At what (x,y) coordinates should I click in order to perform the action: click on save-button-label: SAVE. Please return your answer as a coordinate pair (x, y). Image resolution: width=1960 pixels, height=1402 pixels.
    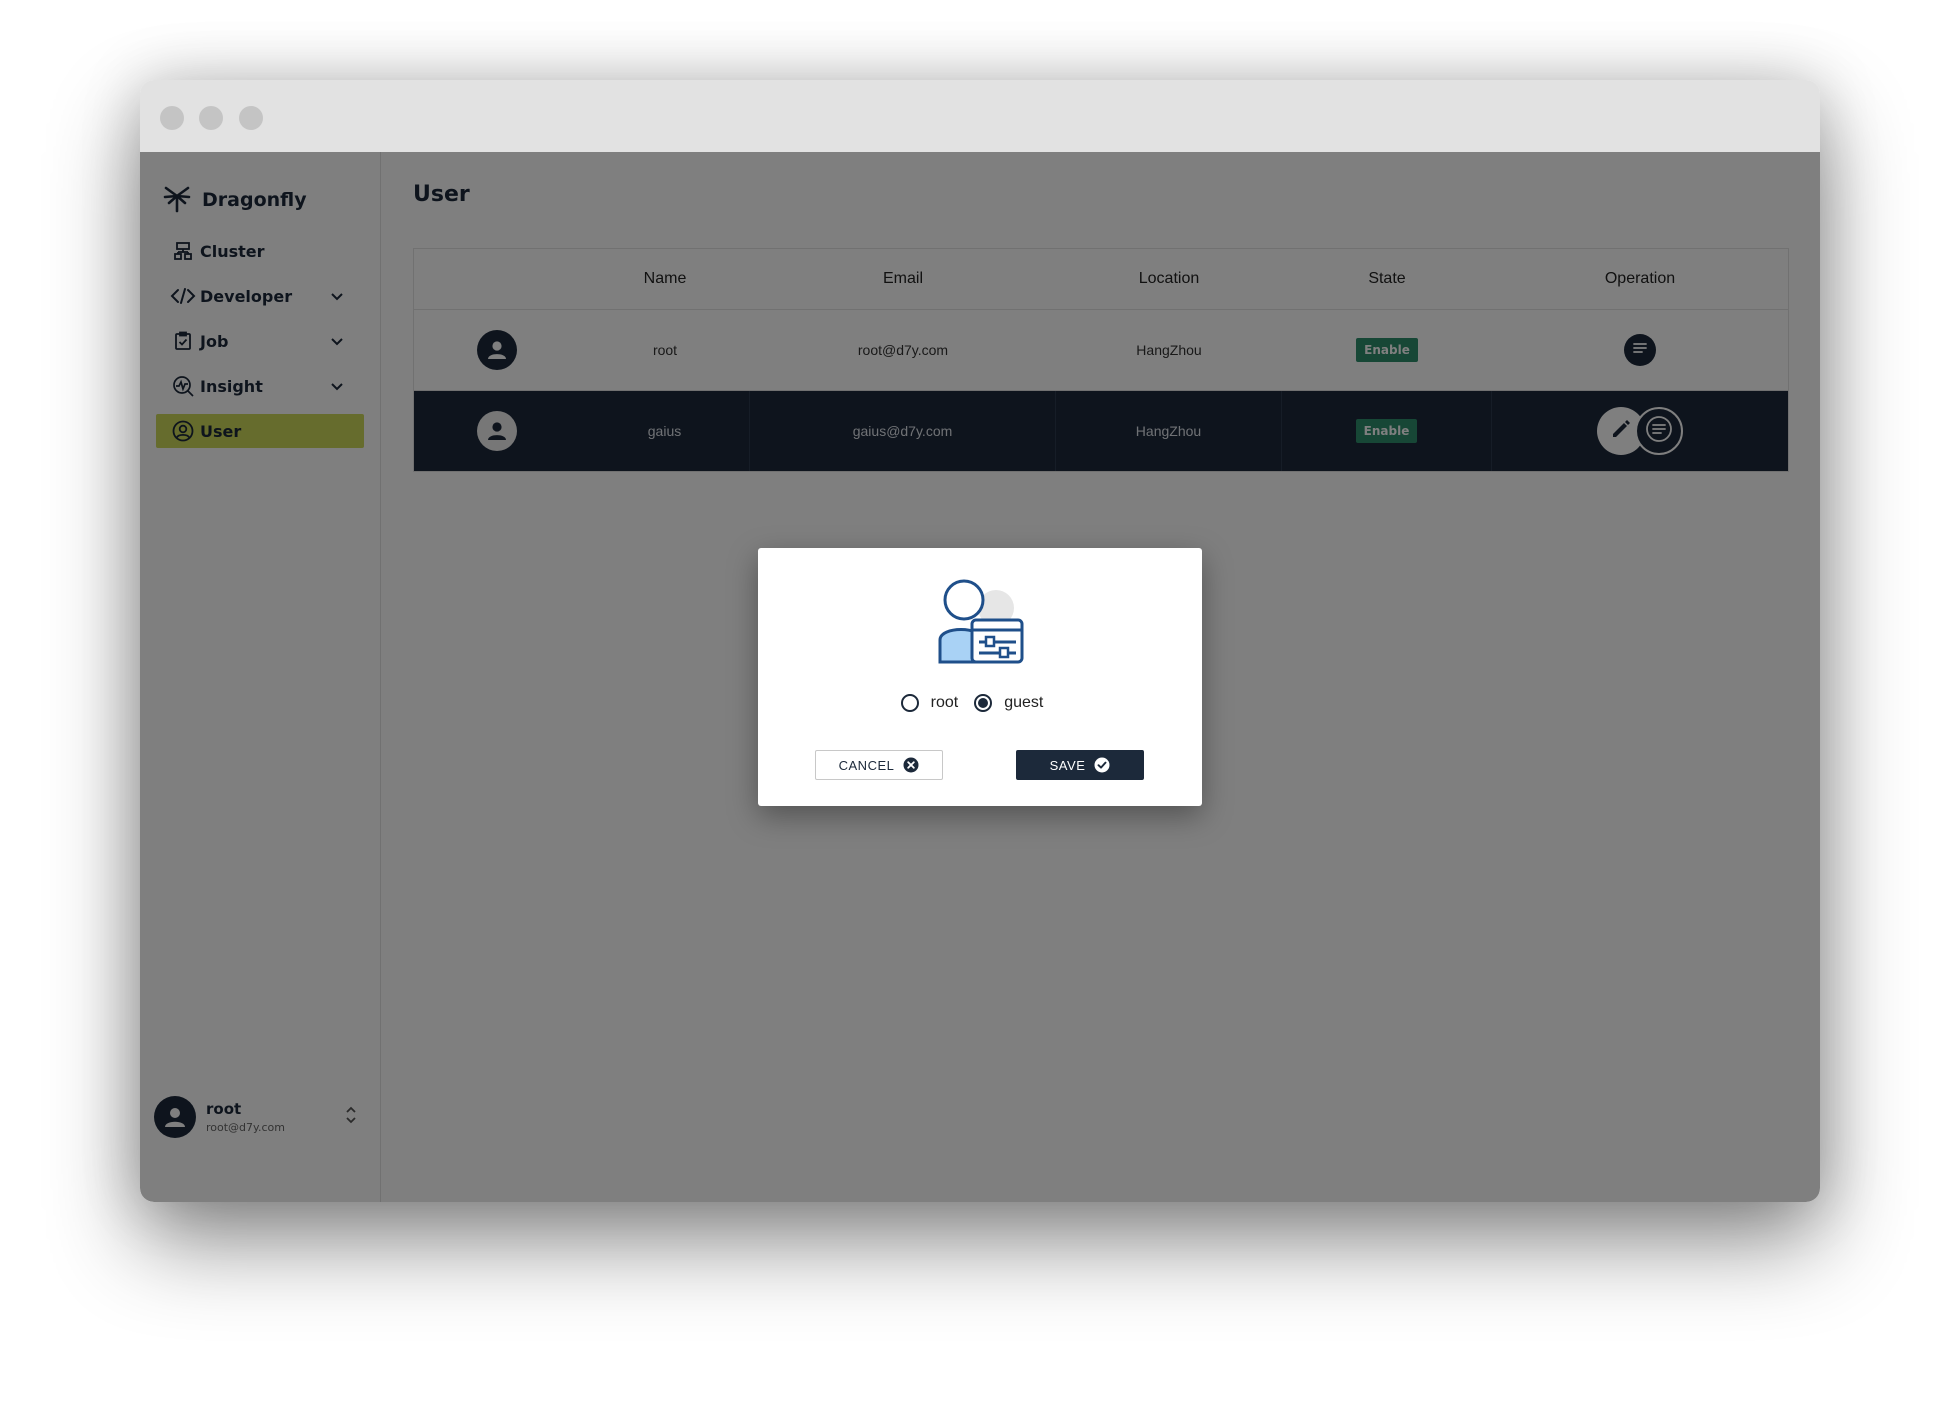
    Looking at the image, I should click on (1067, 765).